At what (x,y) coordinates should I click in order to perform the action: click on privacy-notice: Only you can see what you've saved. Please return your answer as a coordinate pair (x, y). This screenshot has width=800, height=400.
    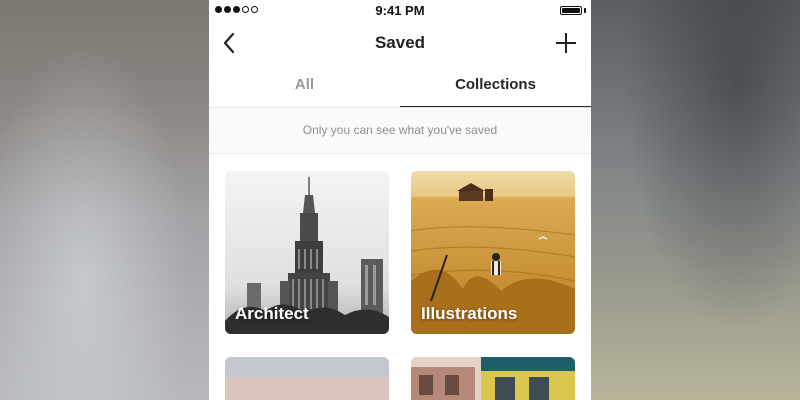
    Looking at the image, I should click on (400, 131).